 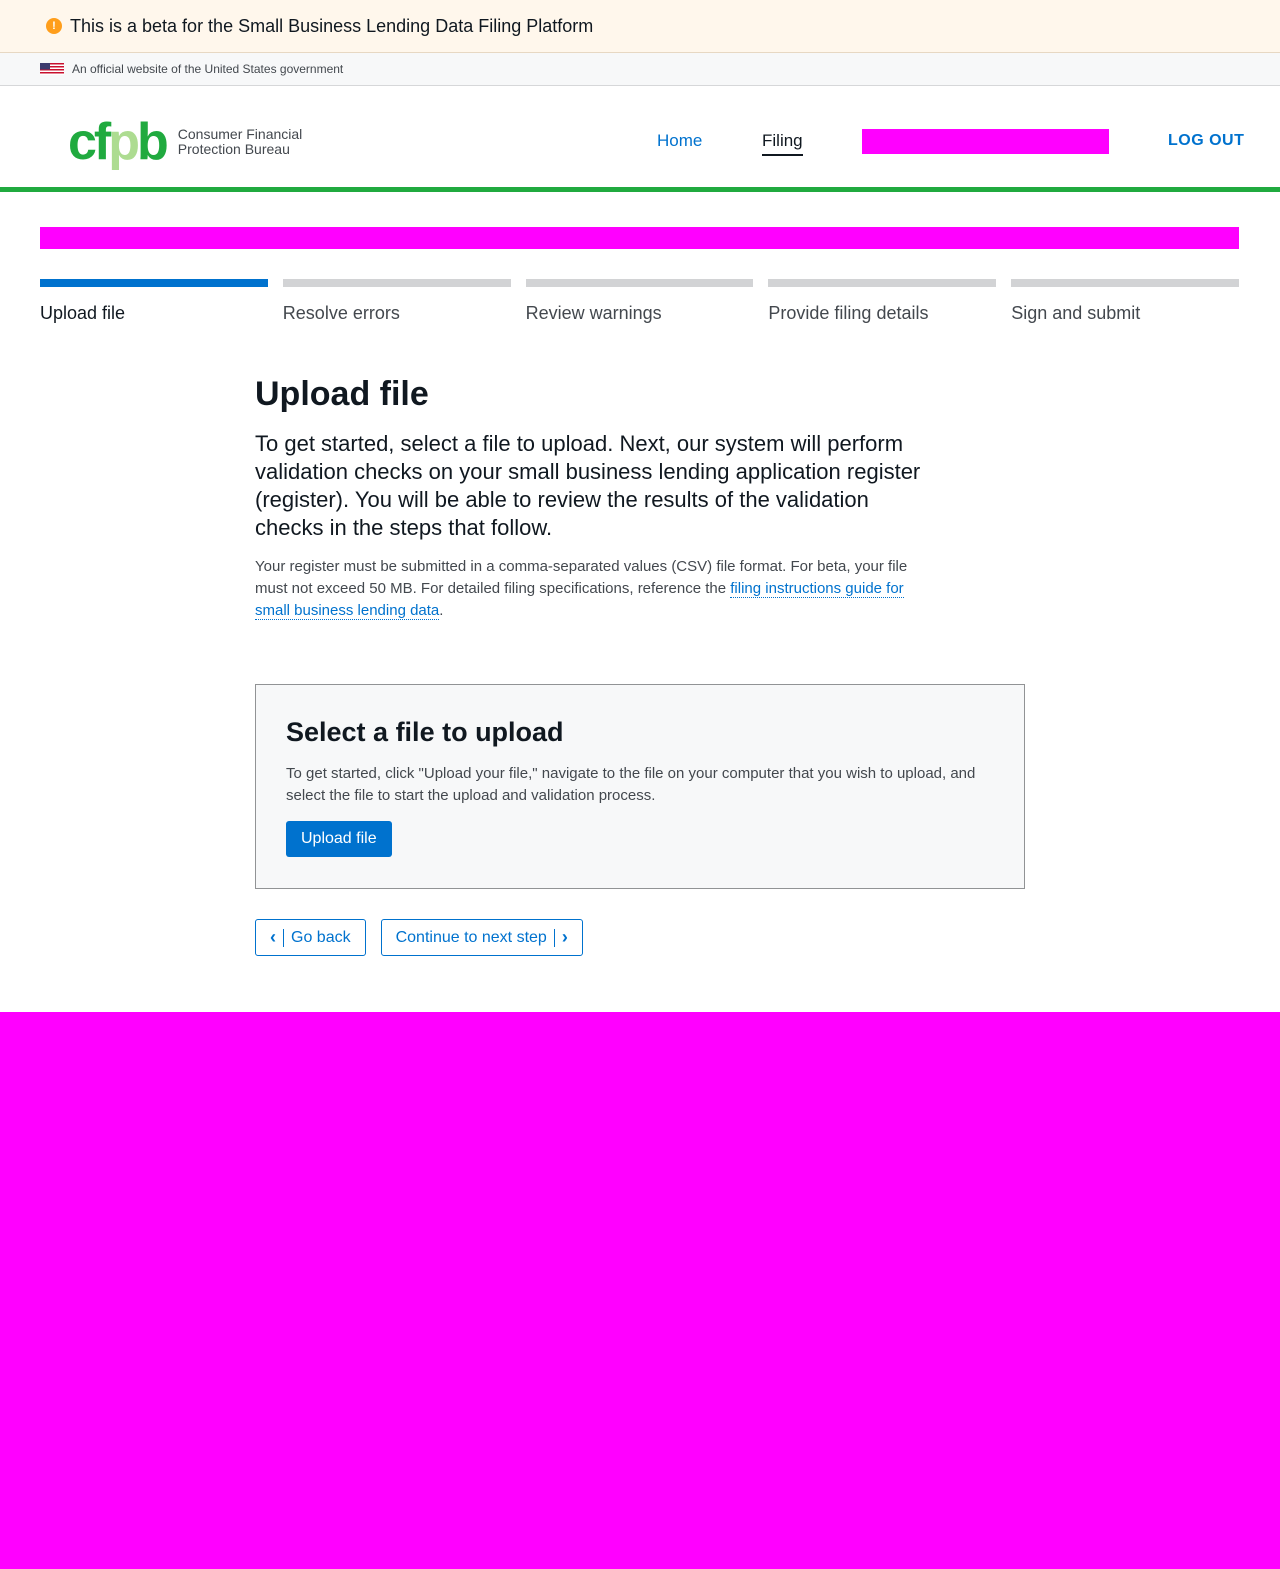 I want to click on go-back-label: Go back, so click(x=321, y=937).